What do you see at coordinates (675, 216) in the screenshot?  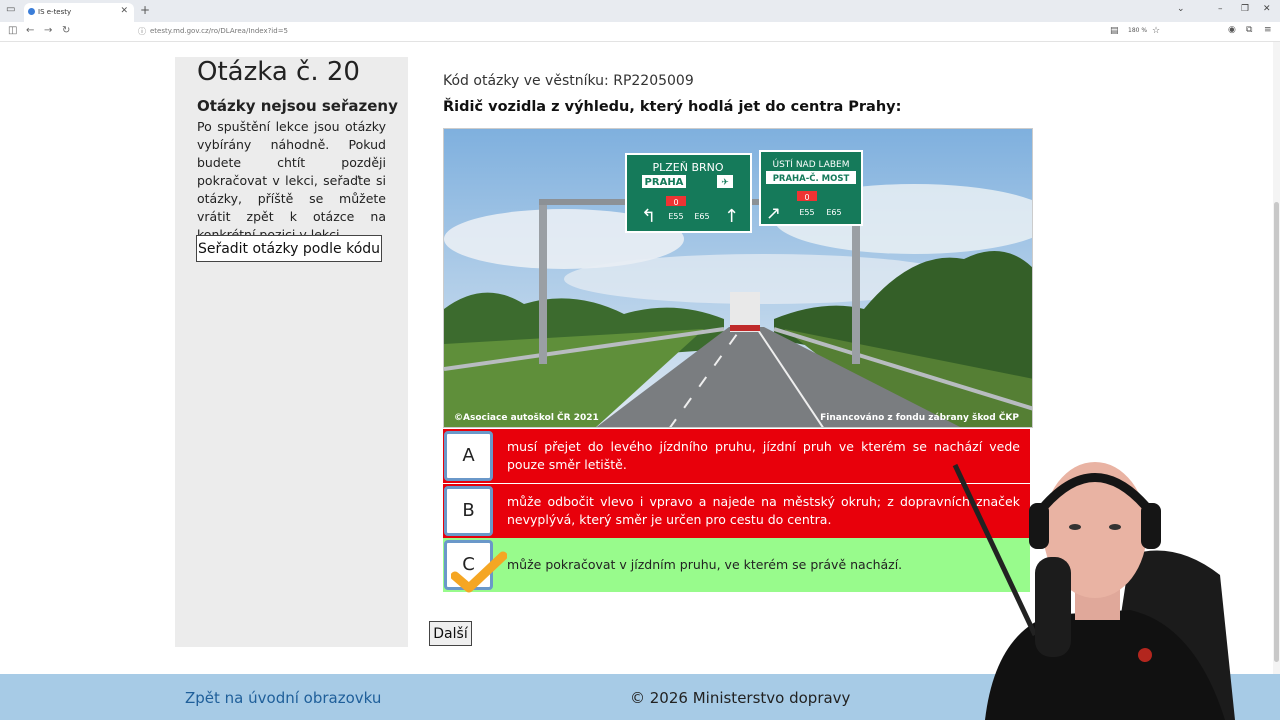 I see `sign-left-route-e55: E55` at bounding box center [675, 216].